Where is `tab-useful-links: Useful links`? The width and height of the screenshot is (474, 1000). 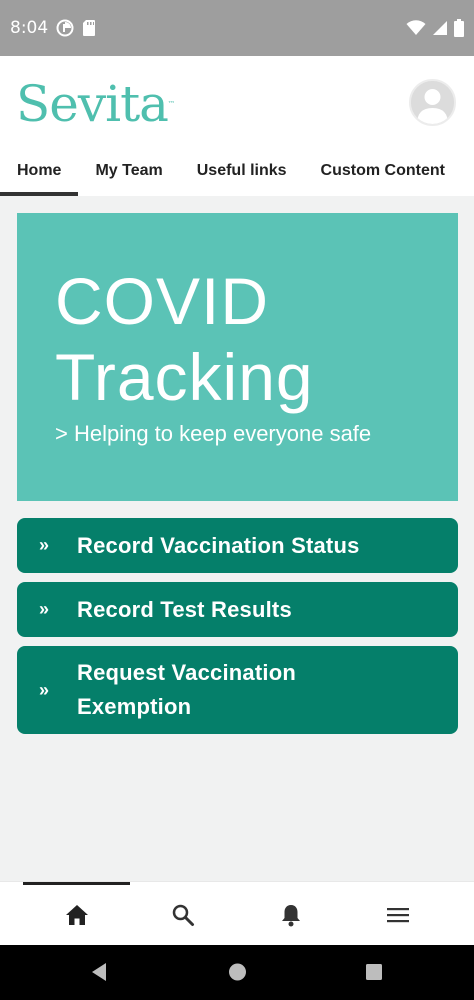
tab-useful-links: Useful links is located at coordinates (242, 173).